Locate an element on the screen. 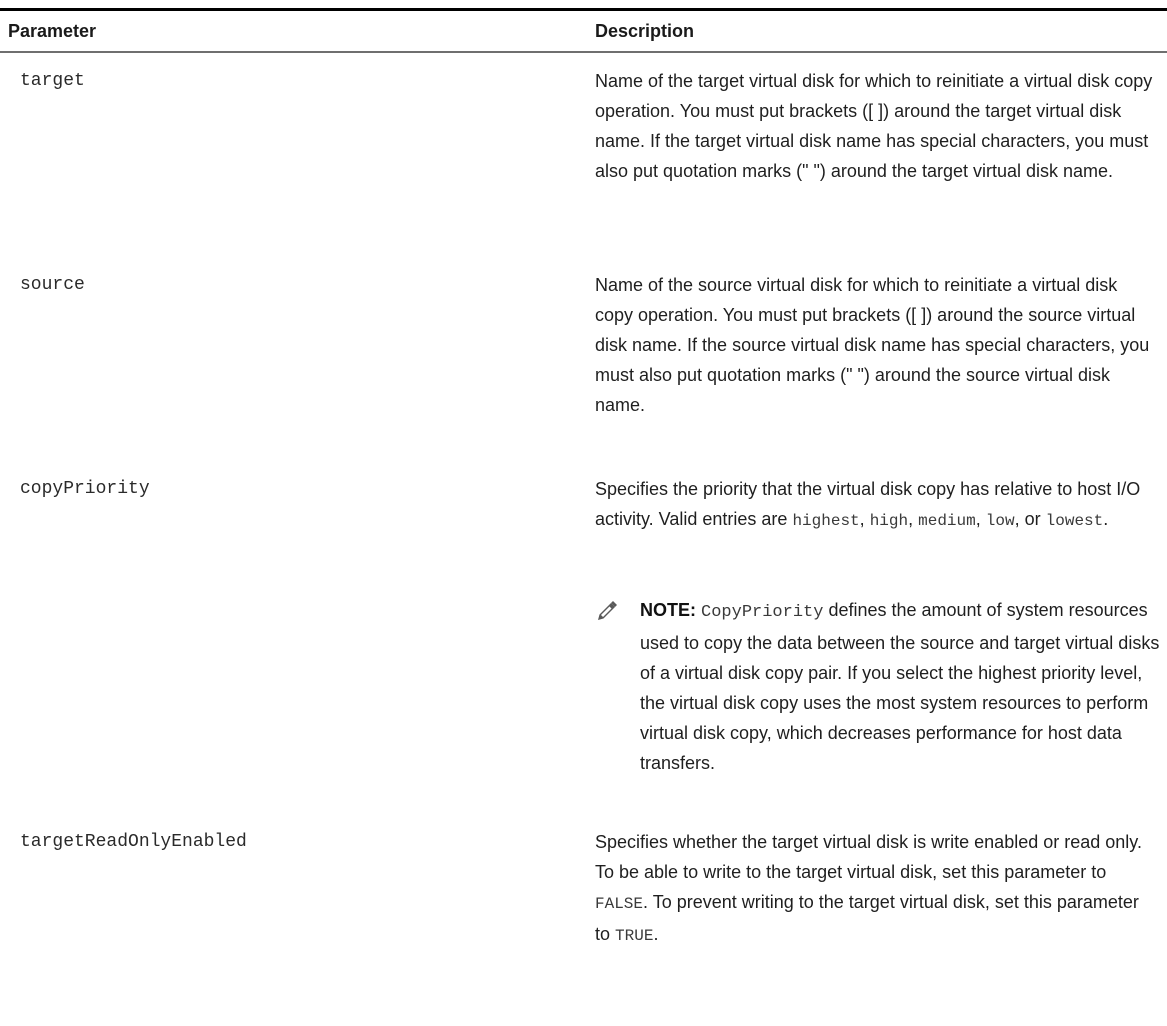 Image resolution: width=1167 pixels, height=1026 pixels. header-rule is located at coordinates (583, 52).